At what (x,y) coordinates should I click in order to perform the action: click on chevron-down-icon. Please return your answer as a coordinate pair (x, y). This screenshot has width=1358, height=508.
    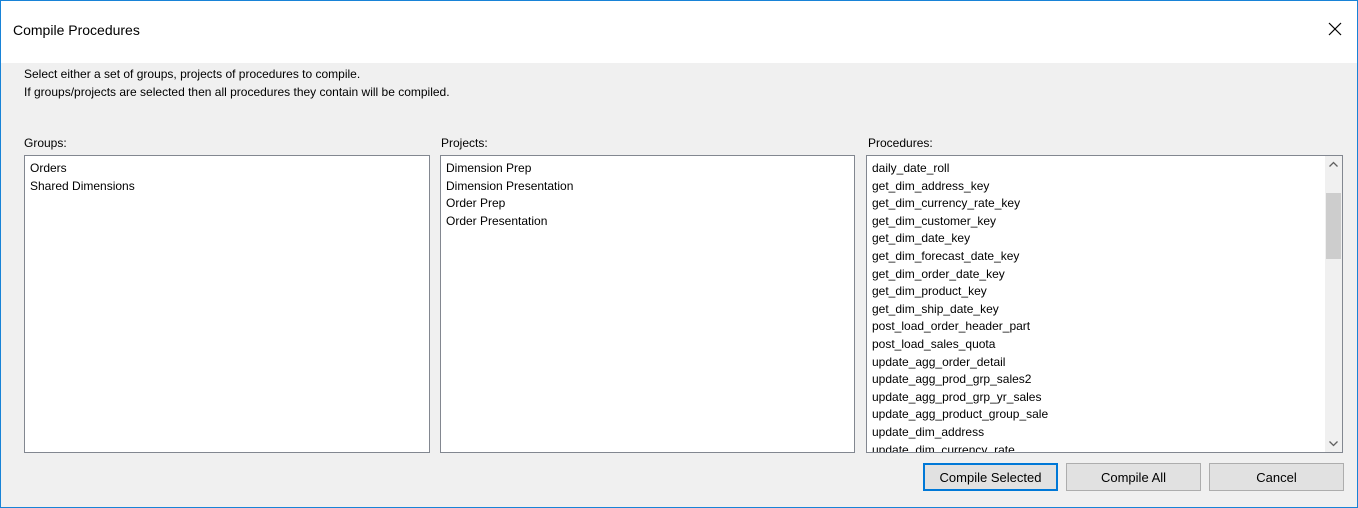
    Looking at the image, I should click on (1333, 444).